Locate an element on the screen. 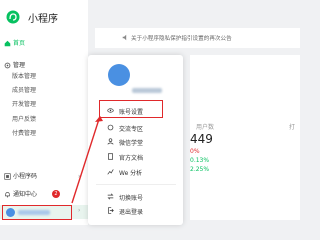 This screenshot has width=320, height=240. menu-community: 交流专区 is located at coordinates (131, 128).